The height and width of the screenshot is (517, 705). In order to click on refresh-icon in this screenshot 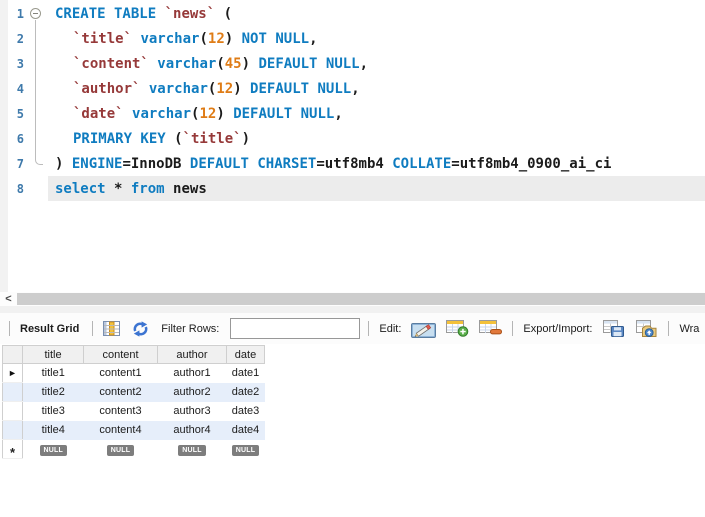, I will do `click(140, 328)`.